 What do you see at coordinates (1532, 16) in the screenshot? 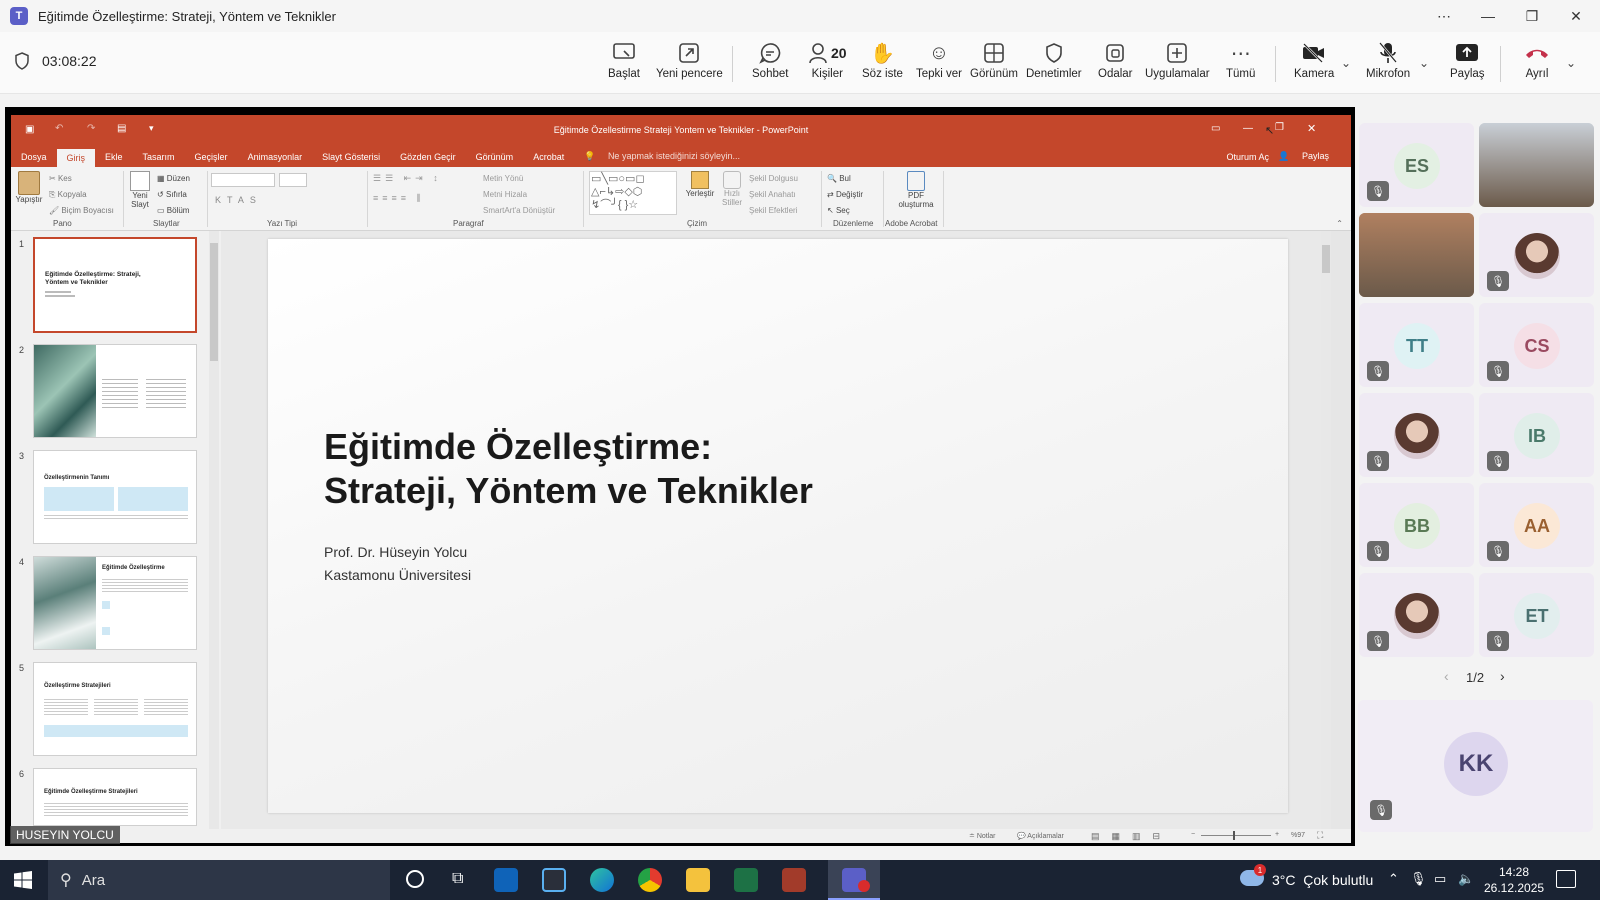
I see `maximize-icon: ❐` at bounding box center [1532, 16].